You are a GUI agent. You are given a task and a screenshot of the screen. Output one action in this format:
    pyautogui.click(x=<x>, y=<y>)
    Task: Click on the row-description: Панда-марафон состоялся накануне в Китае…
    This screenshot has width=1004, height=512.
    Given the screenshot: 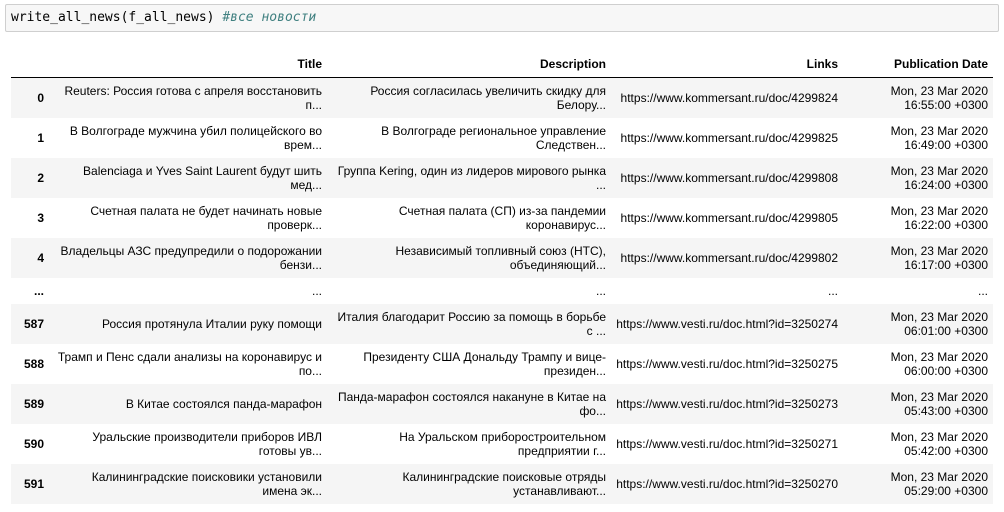 What is the action you would take?
    pyautogui.click(x=471, y=403)
    